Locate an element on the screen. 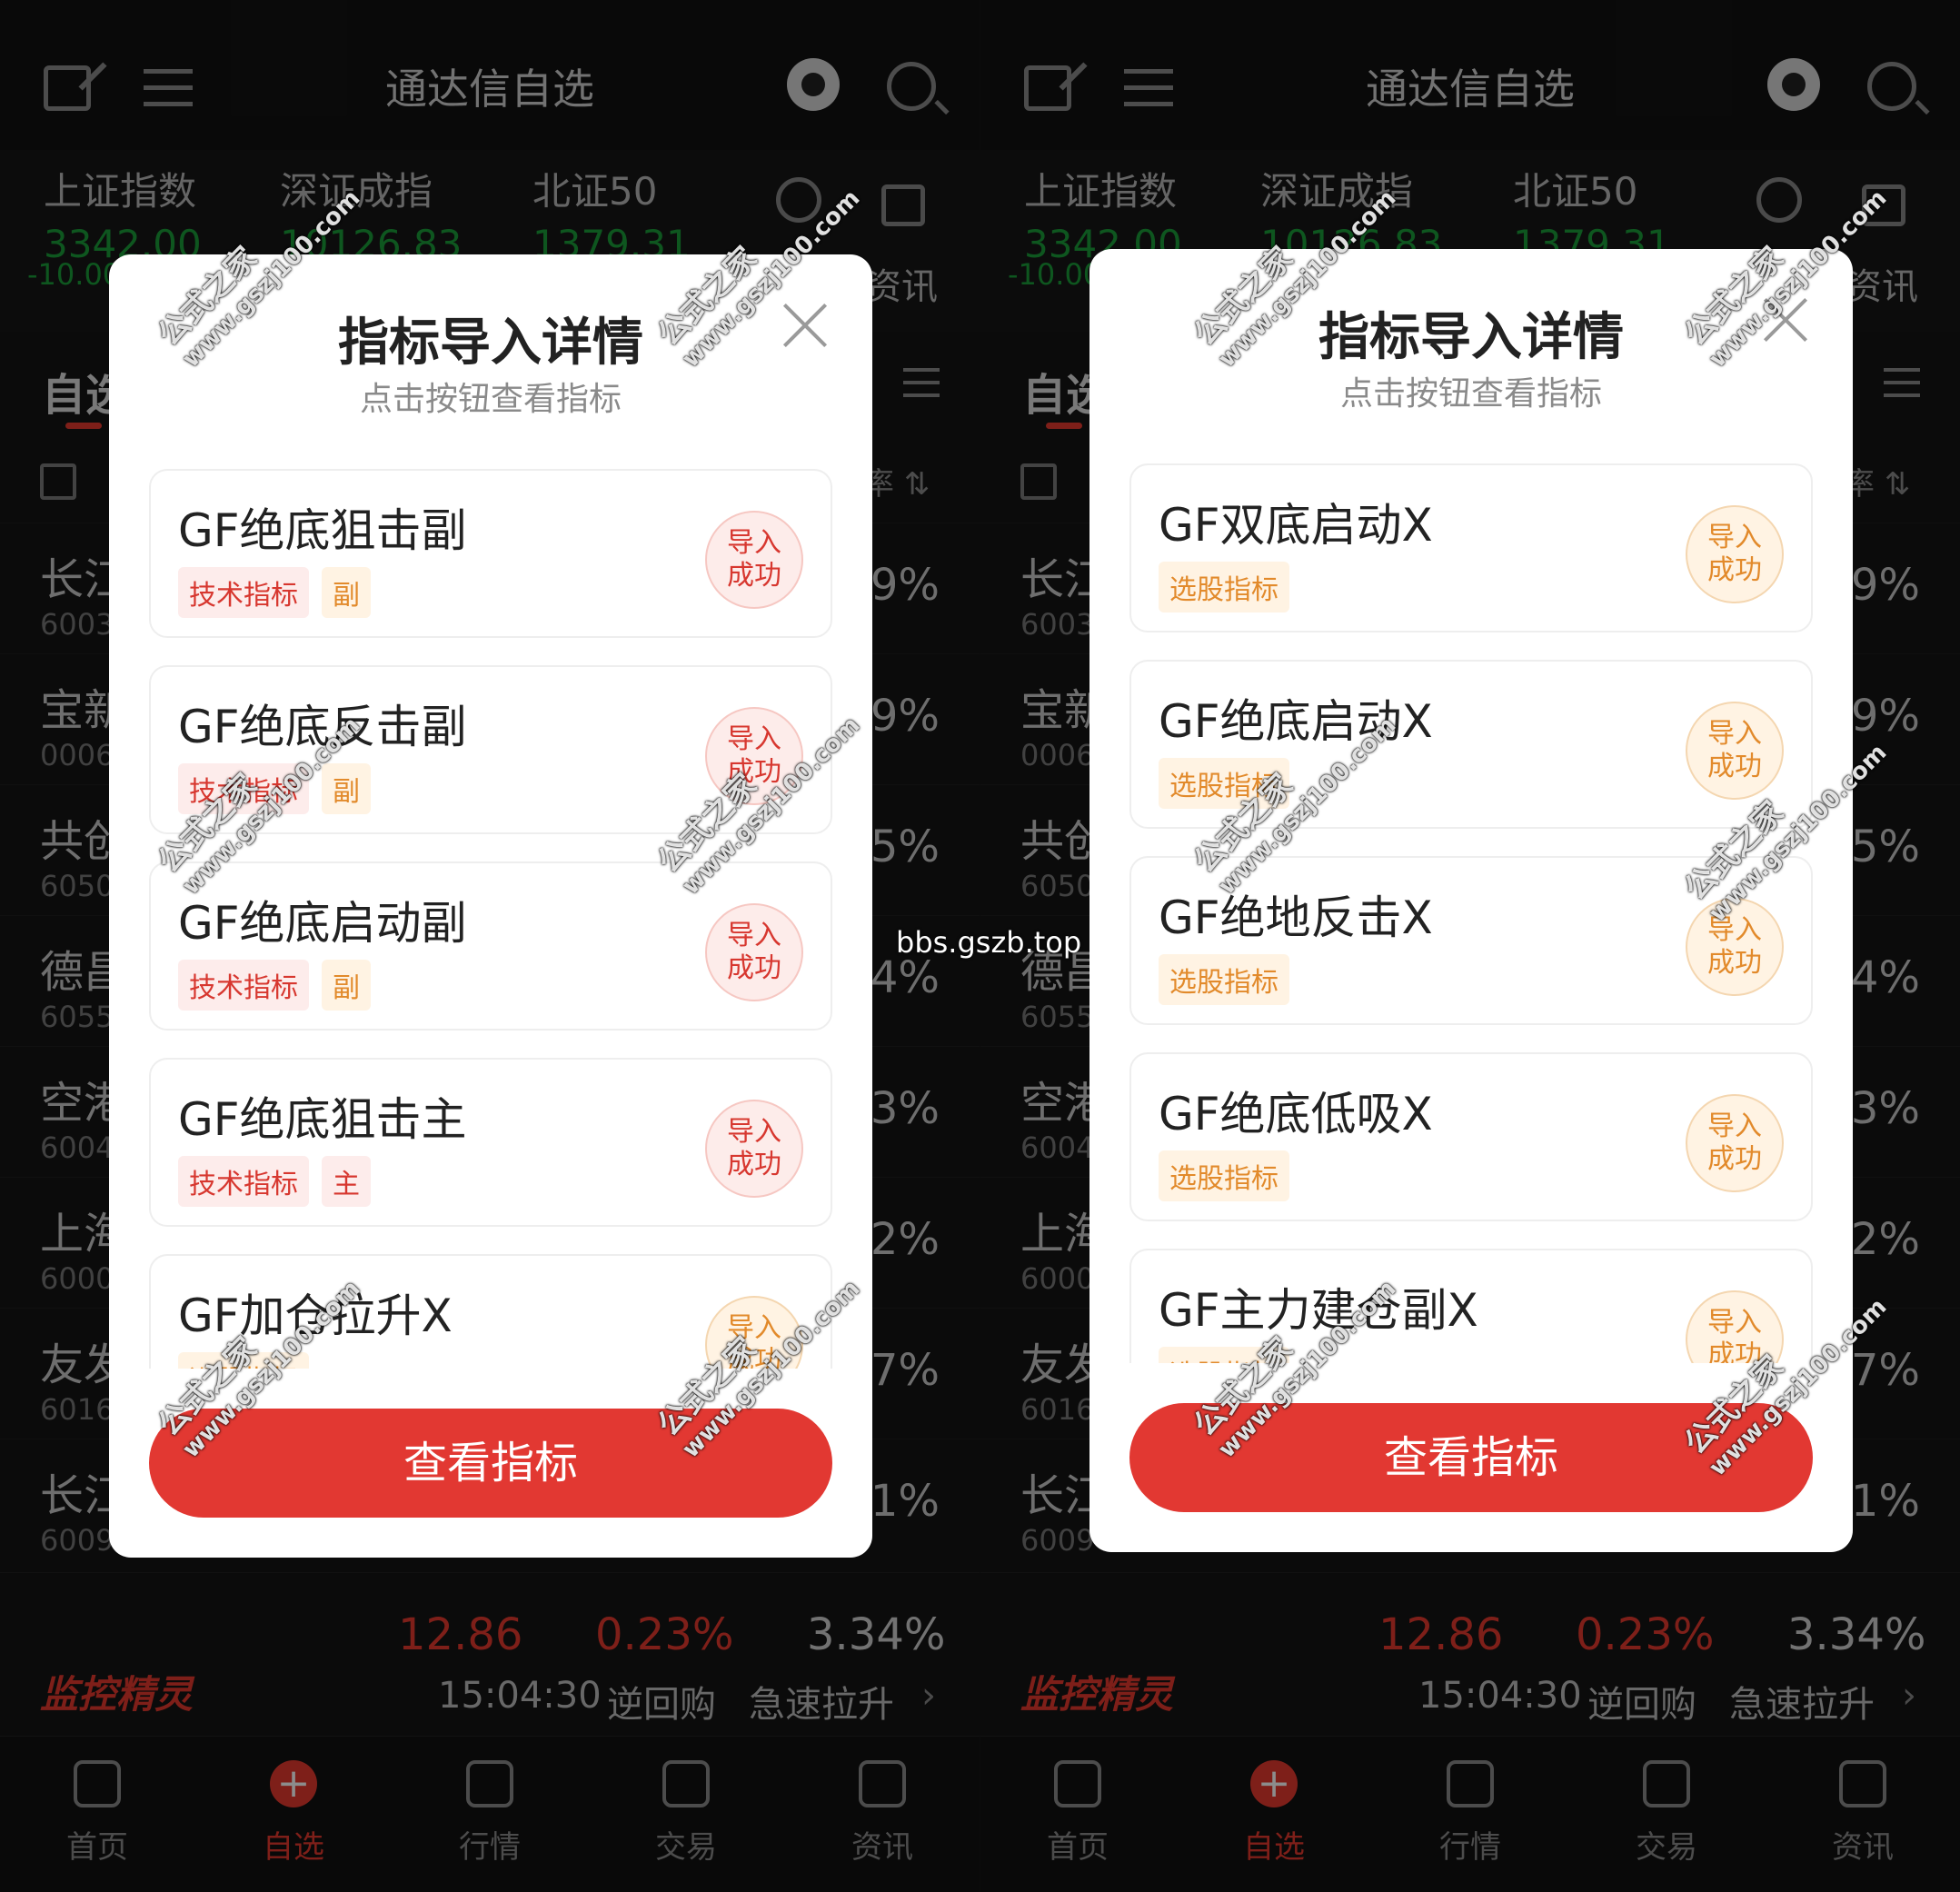 Image resolution: width=1960 pixels, height=1892 pixels. indicator-card: GF绝底反击副 技术指标副 导入 成功 is located at coordinates (490, 749).